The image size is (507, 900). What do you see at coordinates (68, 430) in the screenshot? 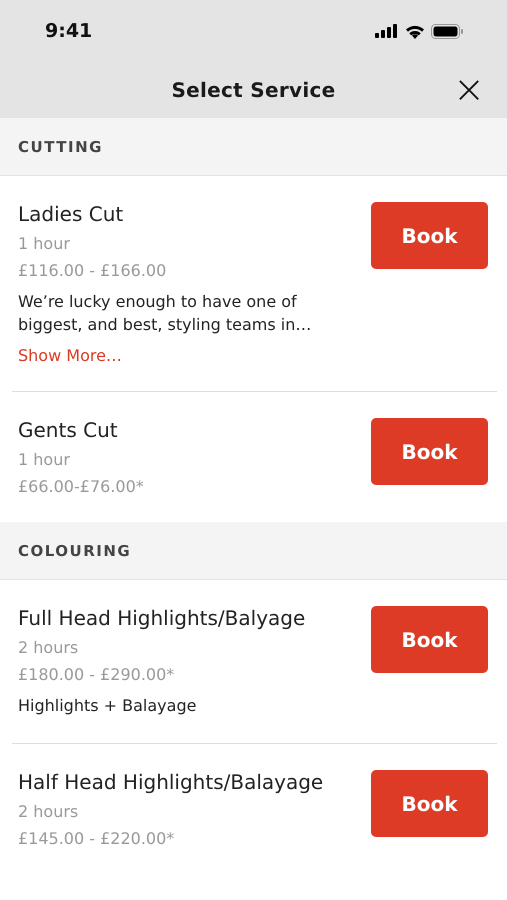
I see `service-name: Gents Cut` at bounding box center [68, 430].